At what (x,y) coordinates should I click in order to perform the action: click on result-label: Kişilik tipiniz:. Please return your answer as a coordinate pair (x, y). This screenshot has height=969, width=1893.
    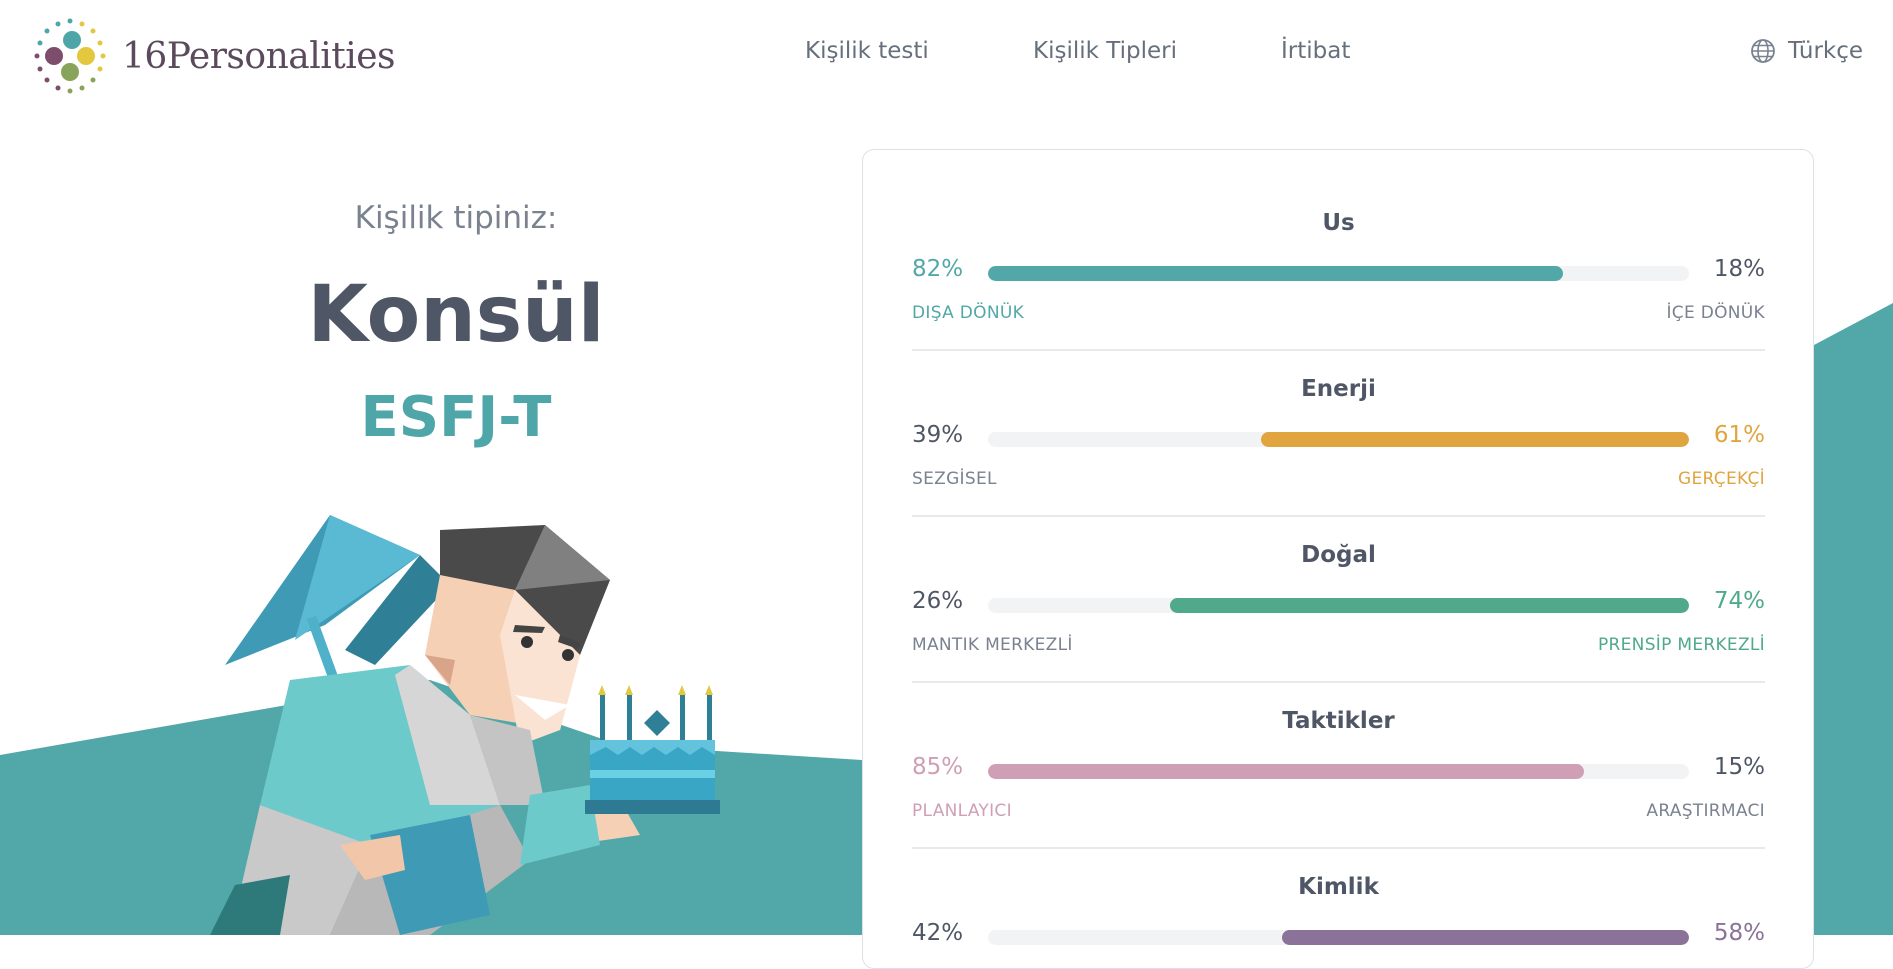
    Looking at the image, I should click on (456, 218).